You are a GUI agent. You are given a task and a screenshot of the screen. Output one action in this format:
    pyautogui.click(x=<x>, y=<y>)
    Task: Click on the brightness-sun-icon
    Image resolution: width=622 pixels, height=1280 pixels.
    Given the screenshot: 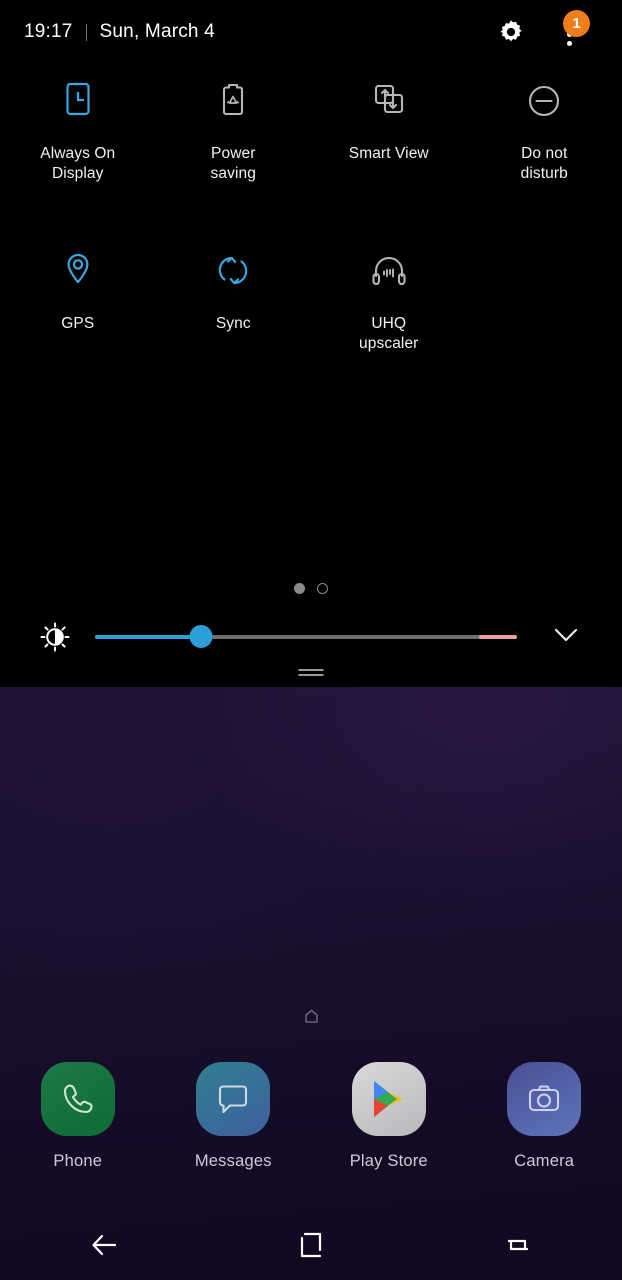 What is the action you would take?
    pyautogui.click(x=55, y=637)
    